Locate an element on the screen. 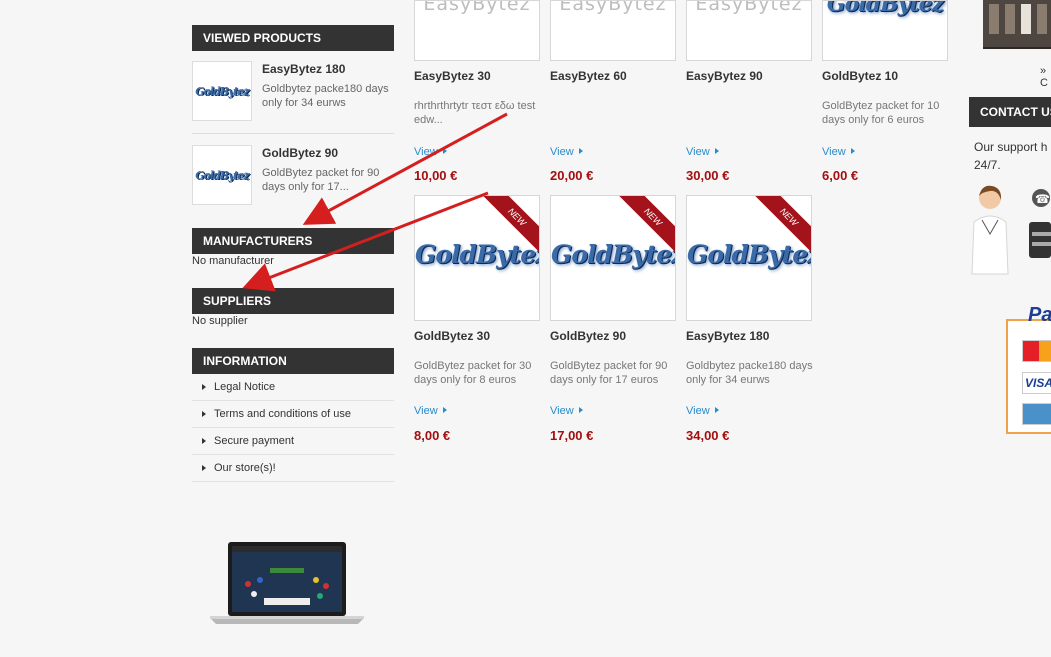  info-link-stores: Our store(s)! is located at coordinates (293, 468).